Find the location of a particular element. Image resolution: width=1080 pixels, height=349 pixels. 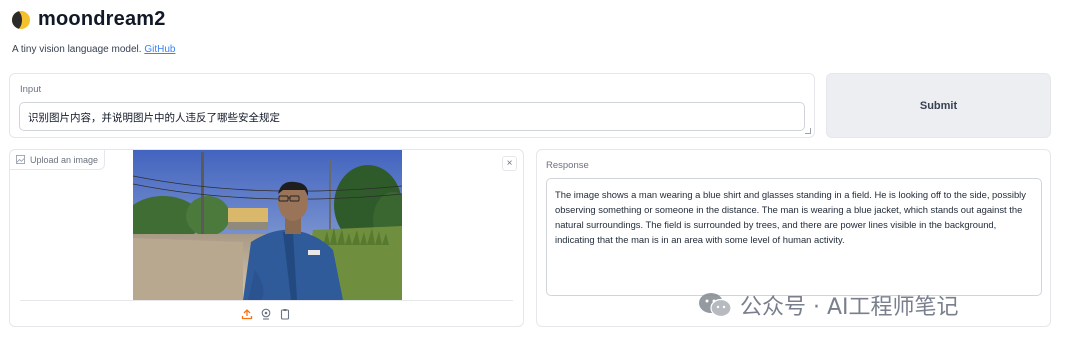

watermark-text: 公众号 · AI工程师笔记 is located at coordinates (849, 307).